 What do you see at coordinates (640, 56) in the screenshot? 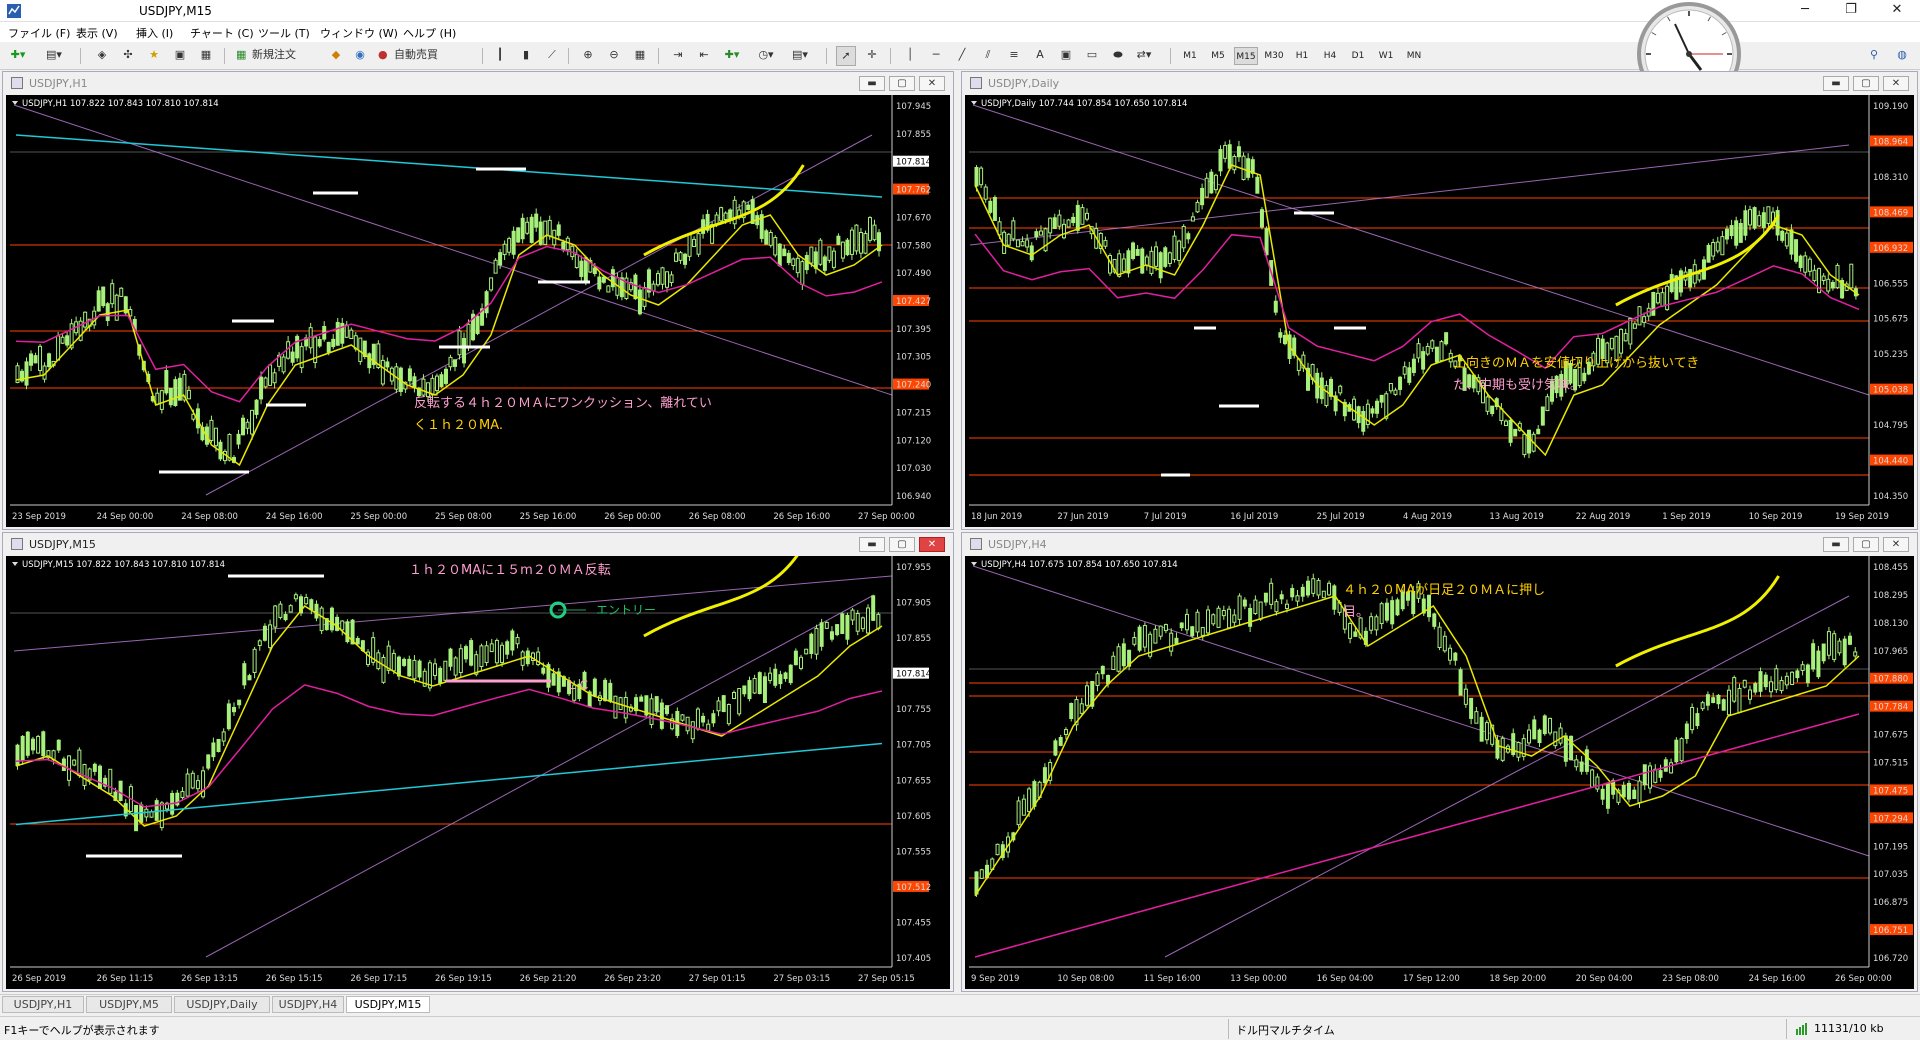
I see `tile-windows-icon: ▦` at bounding box center [640, 56].